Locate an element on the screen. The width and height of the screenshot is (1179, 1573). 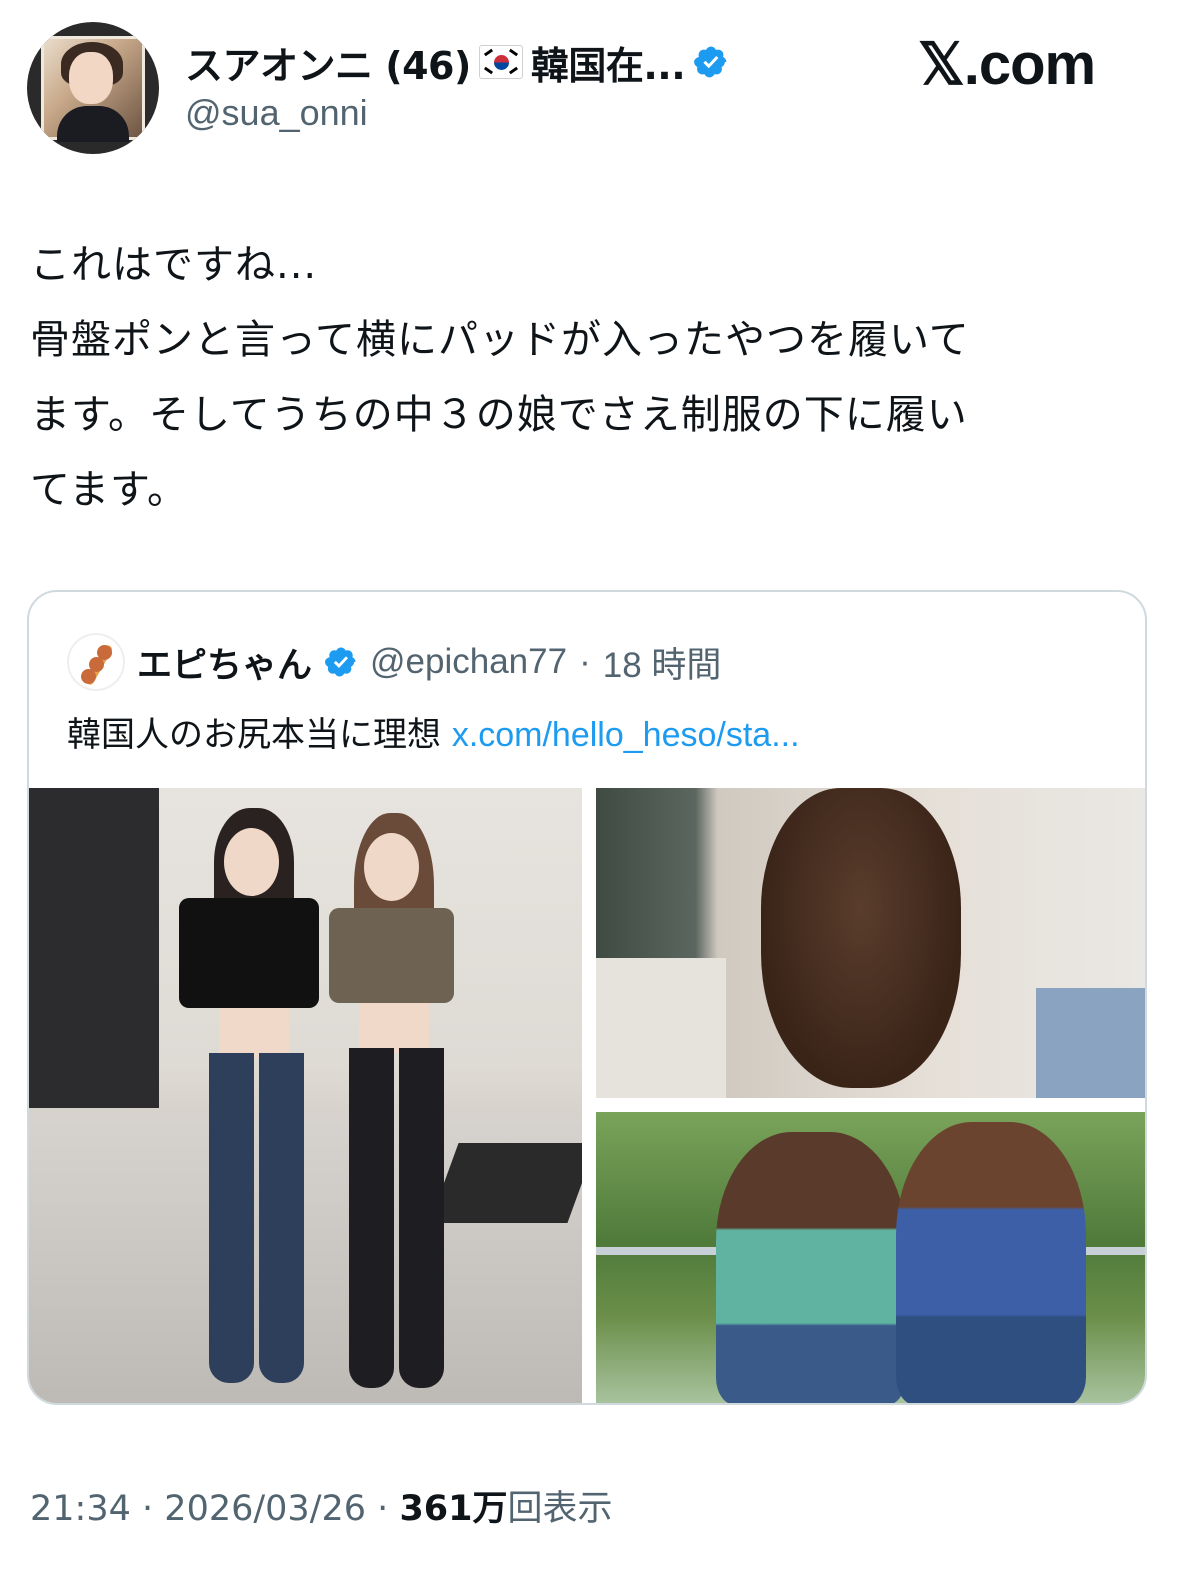
author-handle: @sua_onni is located at coordinates (276, 113).